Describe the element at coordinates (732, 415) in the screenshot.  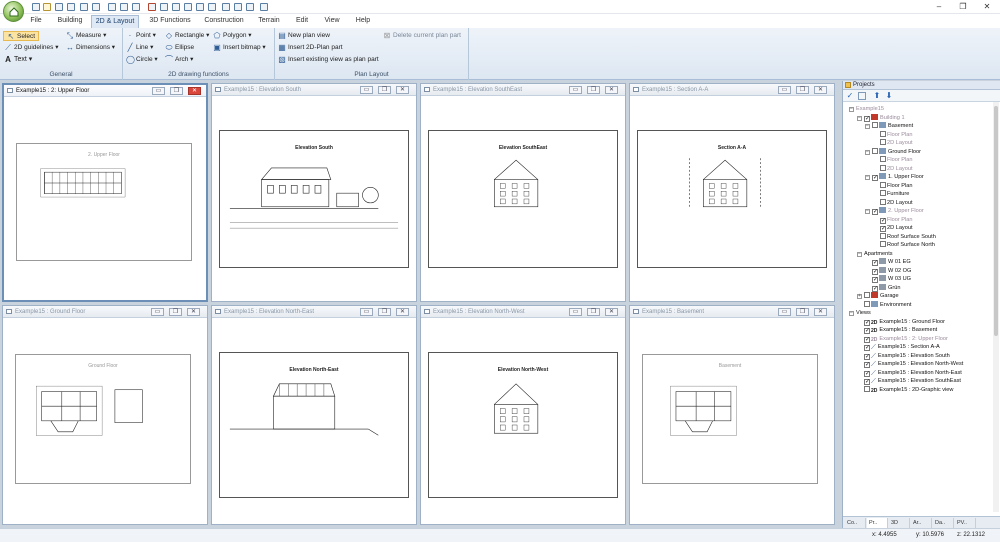
I see `view-window: Example15 : Basement ▭ ❐ ✕ Basement` at that location.